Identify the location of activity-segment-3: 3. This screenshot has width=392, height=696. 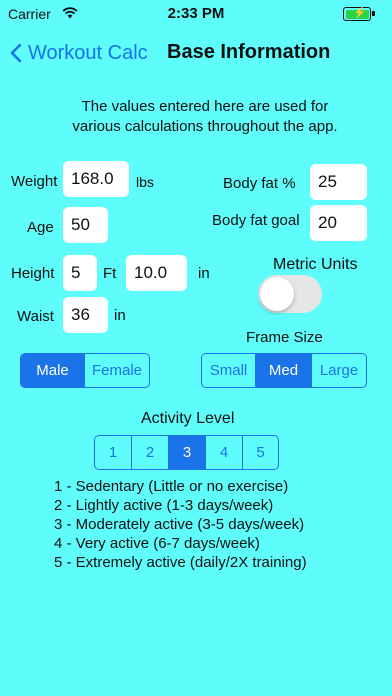
(187, 452).